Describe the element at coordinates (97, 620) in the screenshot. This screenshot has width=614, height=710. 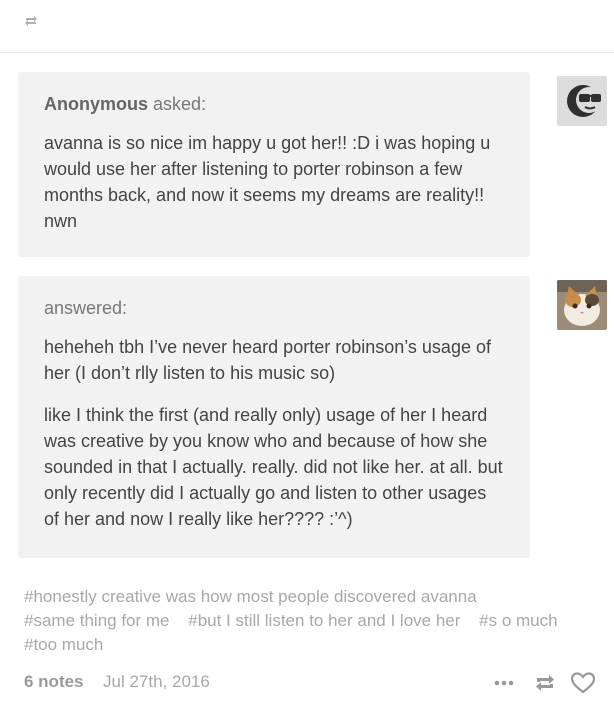
I see `tag-link: #same thing for me` at that location.